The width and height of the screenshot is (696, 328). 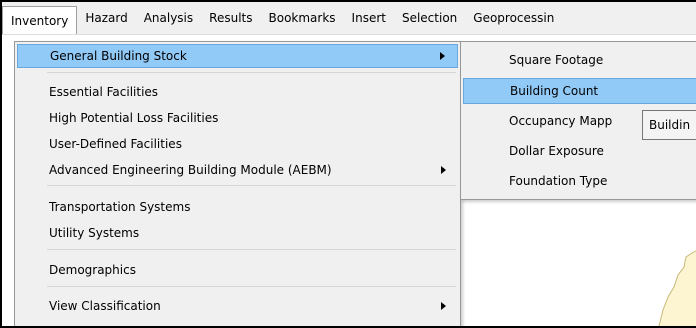 What do you see at coordinates (134, 118) in the screenshot?
I see `menu-item-label: High Potential Loss Facilities` at bounding box center [134, 118].